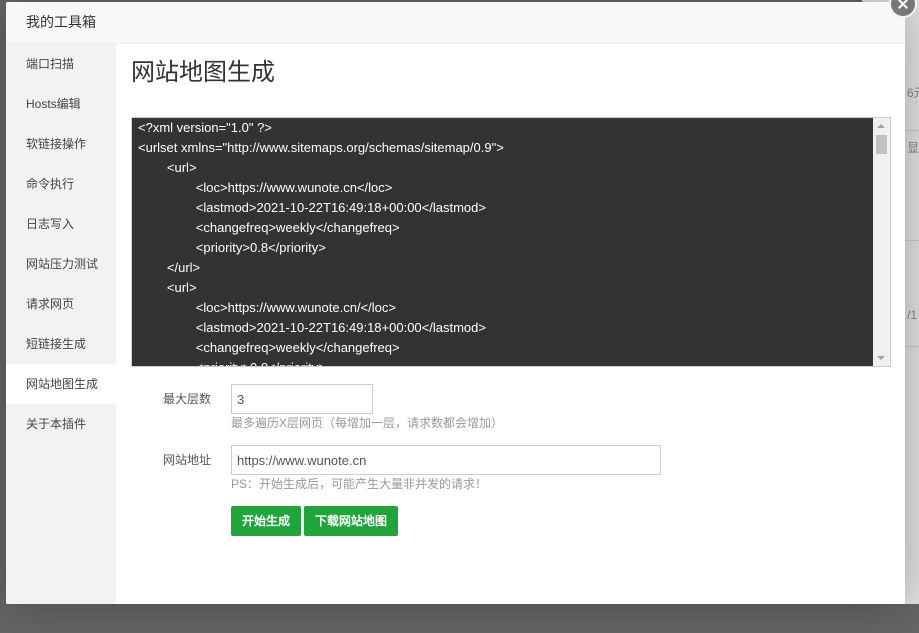 Image resolution: width=919 pixels, height=633 pixels. I want to click on site-url-input, so click(446, 460).